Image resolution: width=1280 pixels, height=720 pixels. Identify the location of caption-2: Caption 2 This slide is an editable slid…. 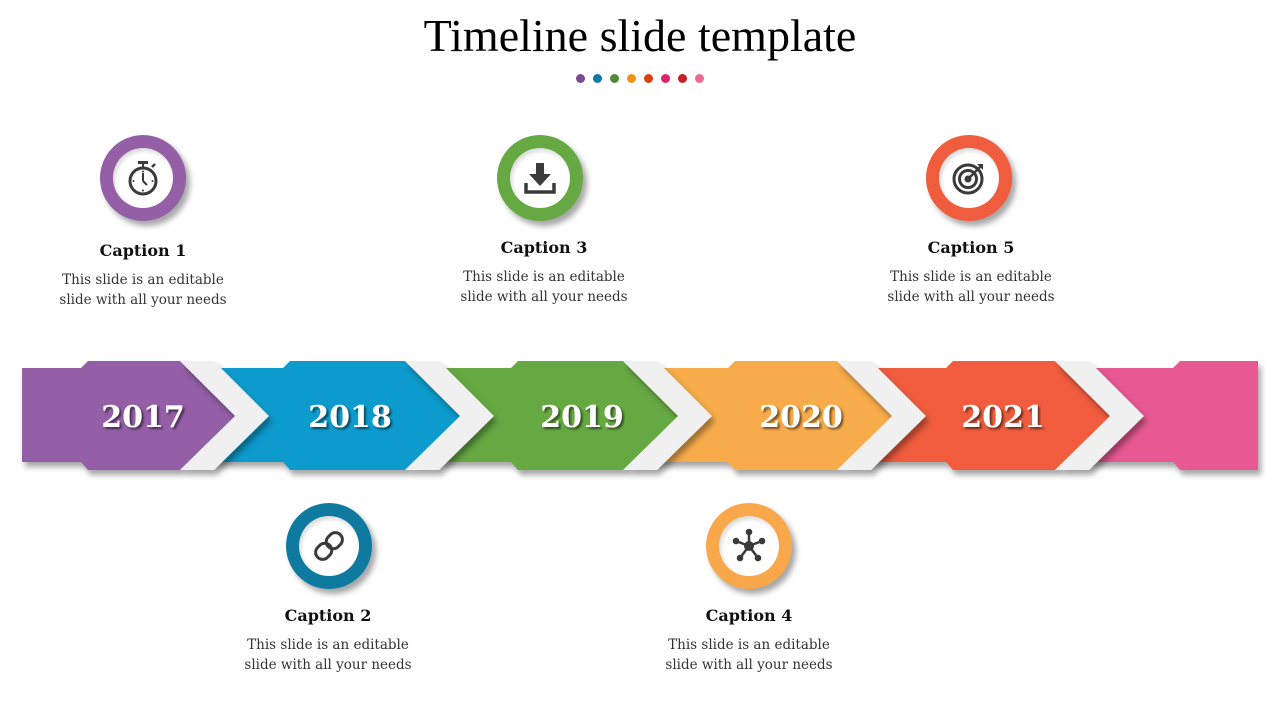
(328, 640).